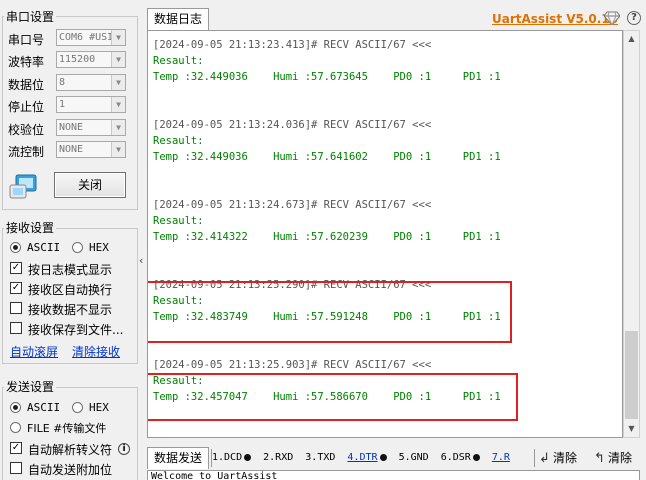 The width and height of the screenshot is (646, 480). Describe the element at coordinates (613, 458) in the screenshot. I see `clear-all-button: ↰ 清除` at that location.